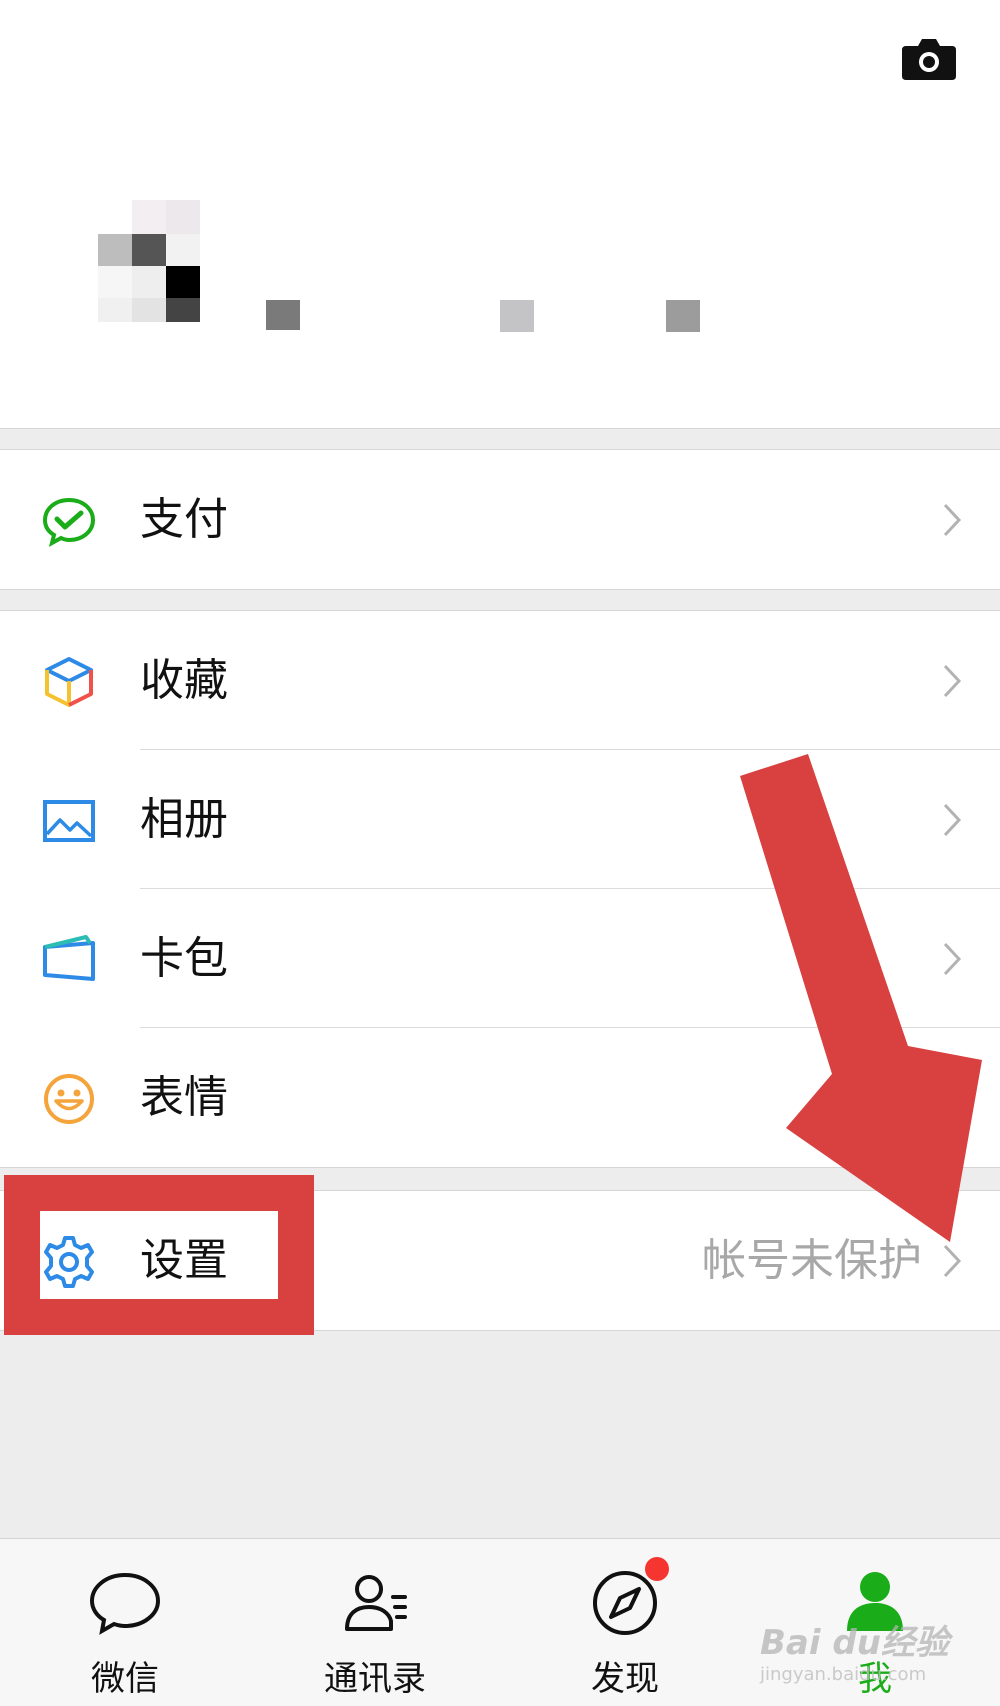  I want to click on discover-badge-dot, so click(657, 1569).